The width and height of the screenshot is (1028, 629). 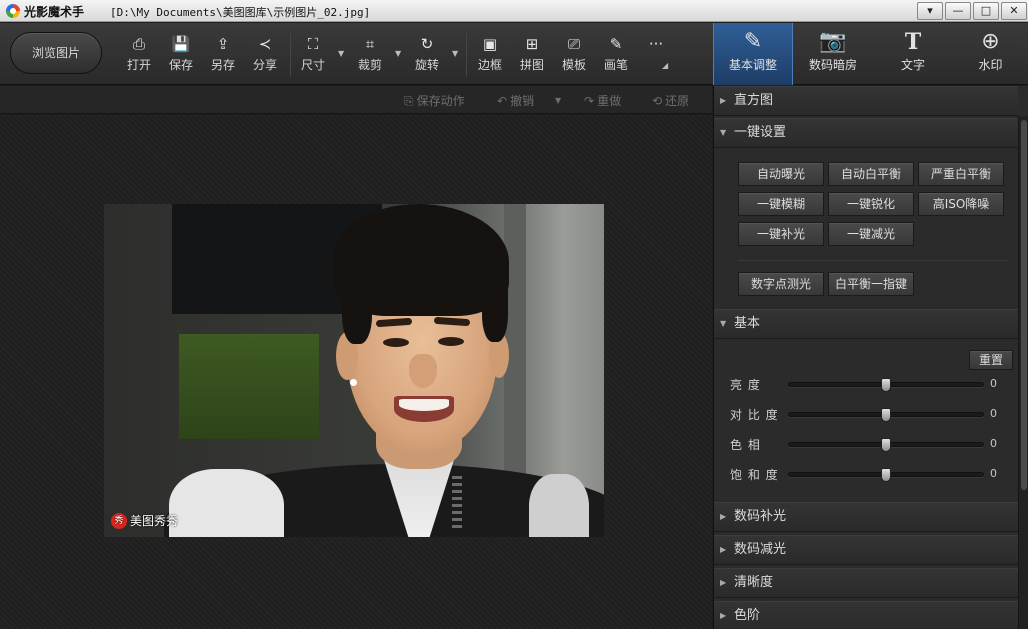 What do you see at coordinates (866, 133) in the screenshot?
I see `section-one-click: ▼ 一键设置` at bounding box center [866, 133].